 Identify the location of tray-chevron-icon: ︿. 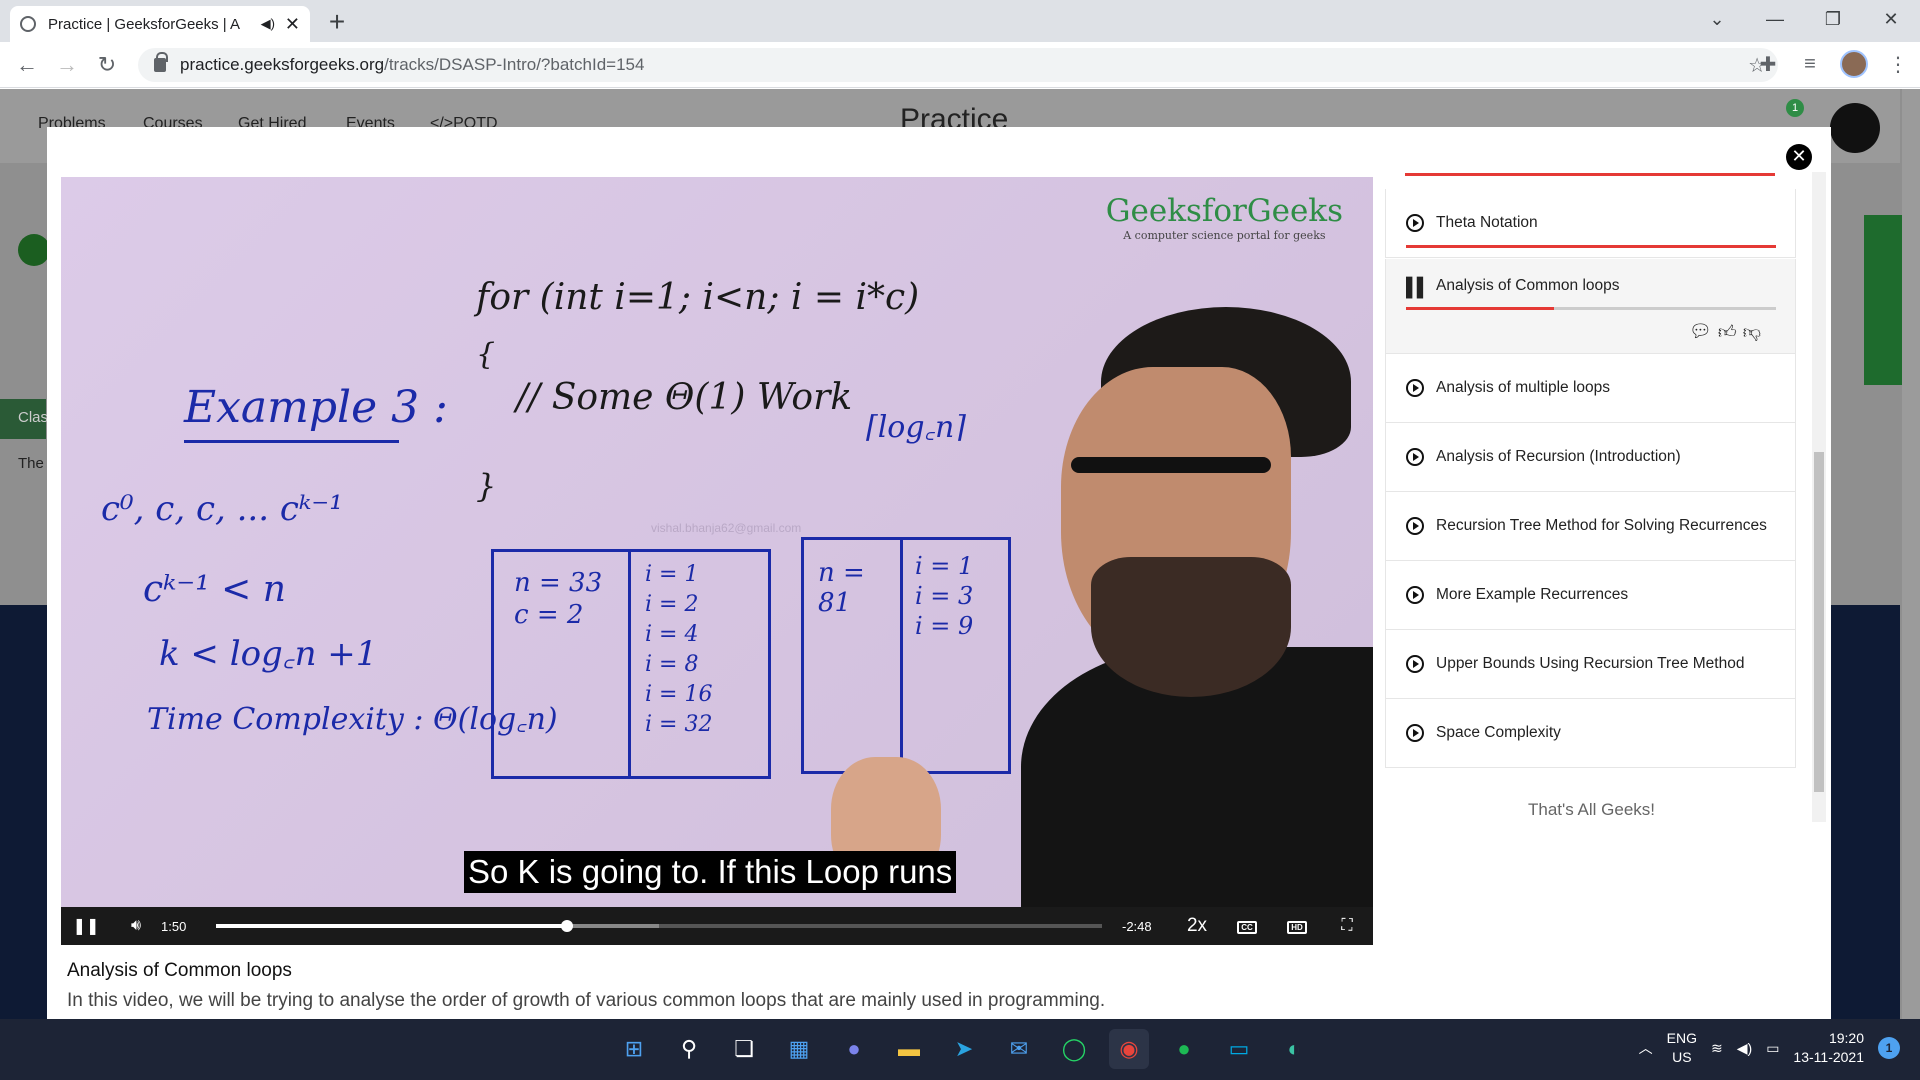
(1646, 1048).